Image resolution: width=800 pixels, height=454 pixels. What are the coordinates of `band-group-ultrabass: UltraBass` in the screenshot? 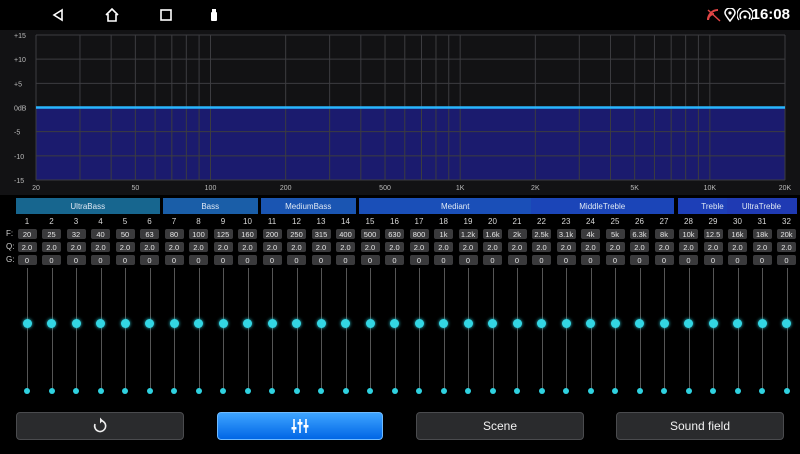 It's located at (88, 206).